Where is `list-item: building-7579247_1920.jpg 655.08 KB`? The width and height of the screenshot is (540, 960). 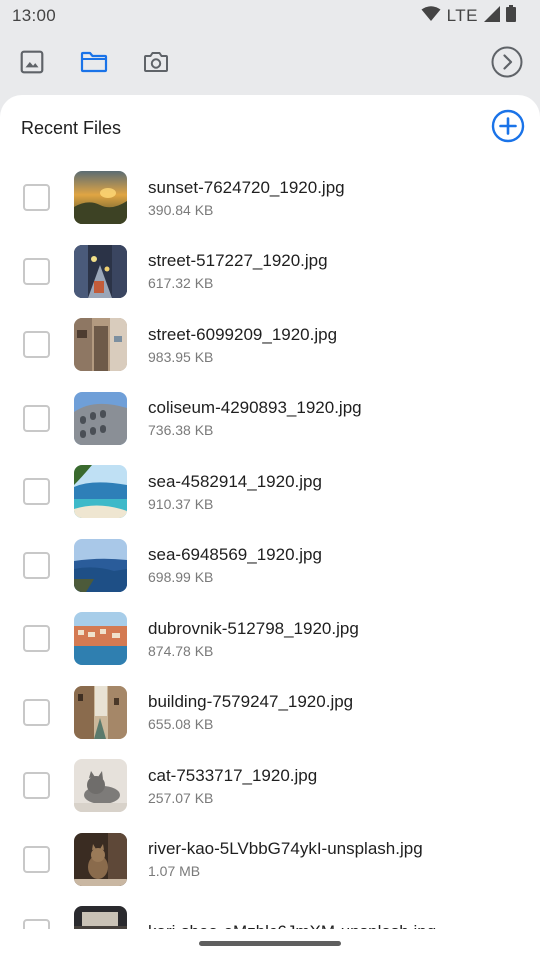
list-item: building-7579247_1920.jpg 655.08 KB is located at coordinates (270, 713).